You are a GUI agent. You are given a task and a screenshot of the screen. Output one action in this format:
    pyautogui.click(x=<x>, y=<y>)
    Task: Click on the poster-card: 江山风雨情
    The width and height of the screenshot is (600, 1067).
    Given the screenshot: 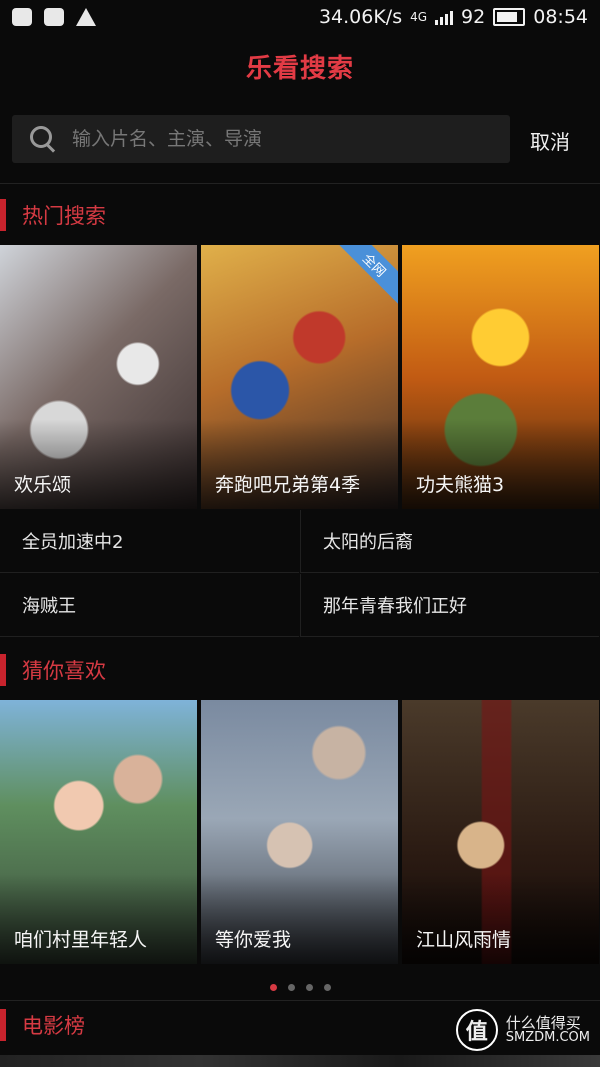 What is the action you would take?
    pyautogui.click(x=500, y=832)
    